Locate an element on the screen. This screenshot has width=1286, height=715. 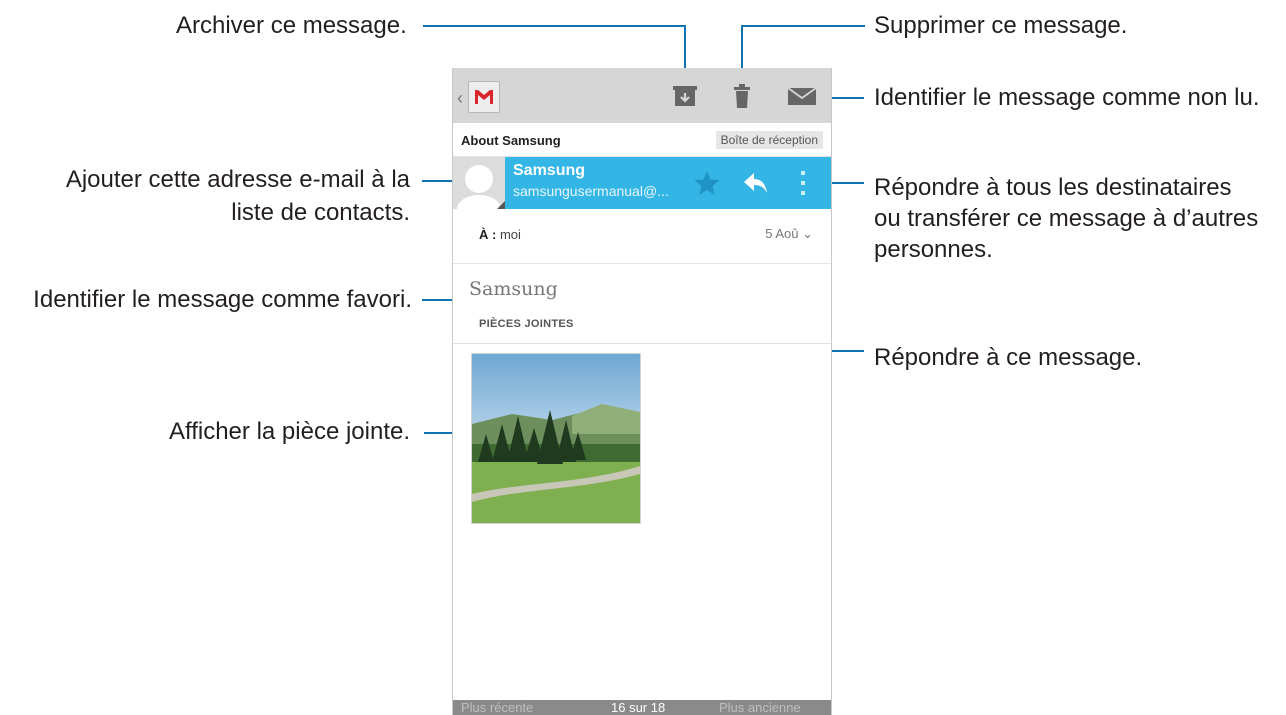
callout-reply-all-line2: ou transférer ce message à d’autres is located at coordinates (1066, 218).